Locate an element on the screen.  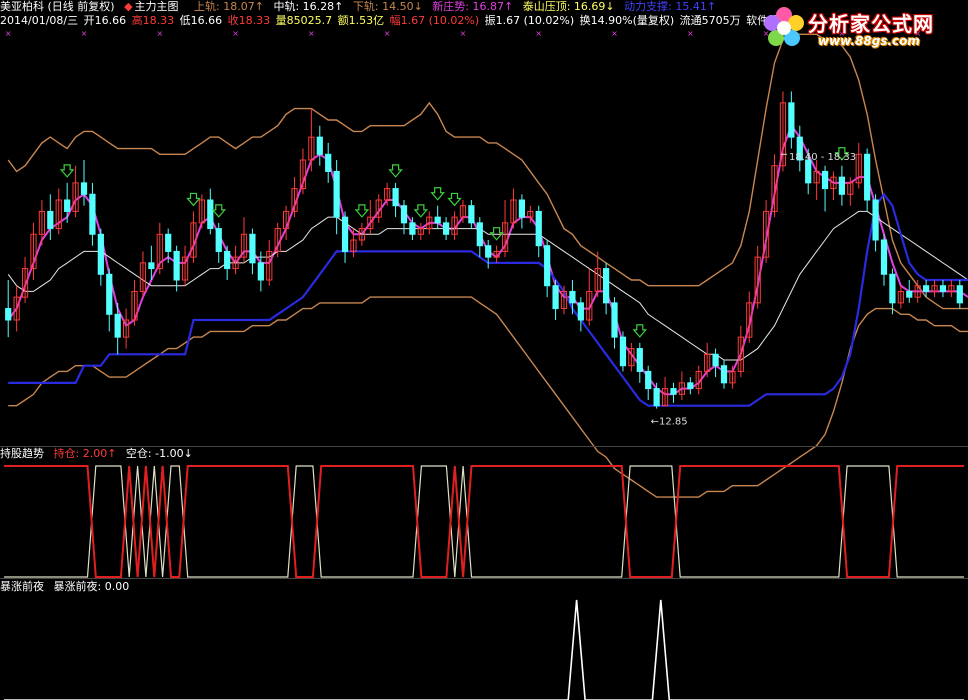
quote-float: 流通5705万 is located at coordinates (710, 20).